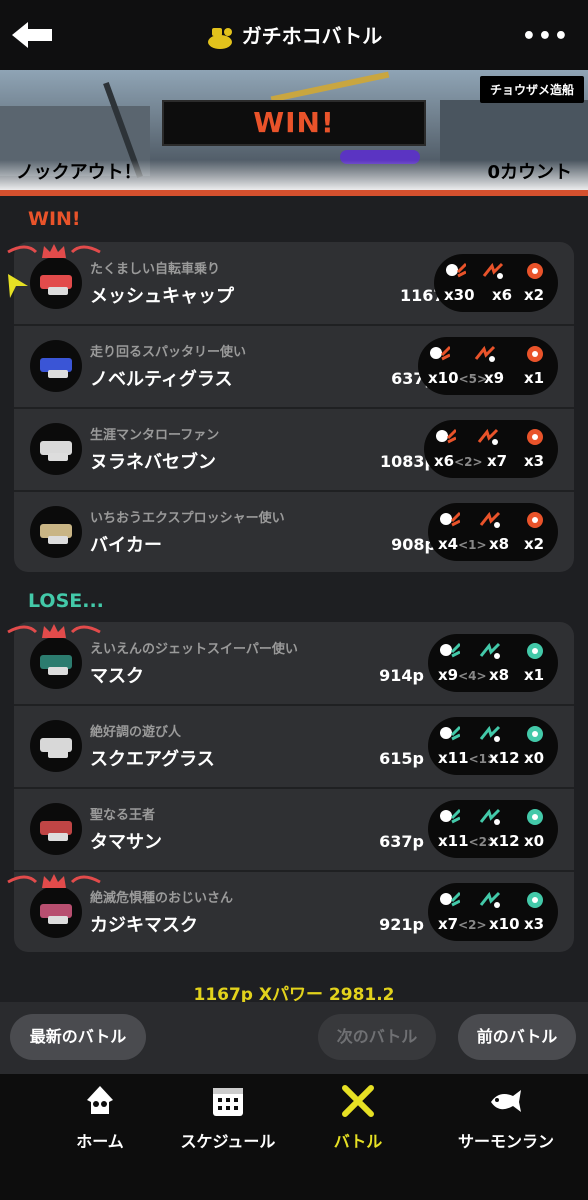  Describe the element at coordinates (448, 675) in the screenshot. I see `kill-count-value: x9` at that location.